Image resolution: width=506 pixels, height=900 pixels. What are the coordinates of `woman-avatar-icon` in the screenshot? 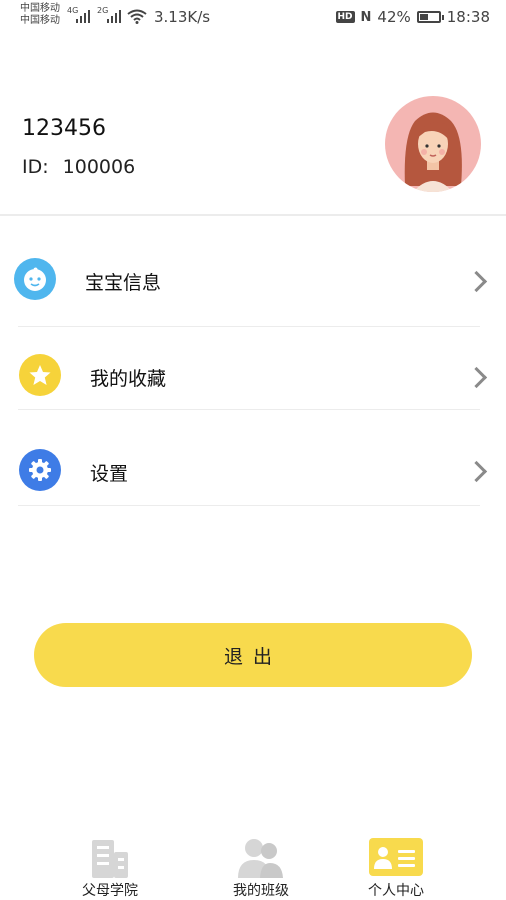 It's located at (433, 152).